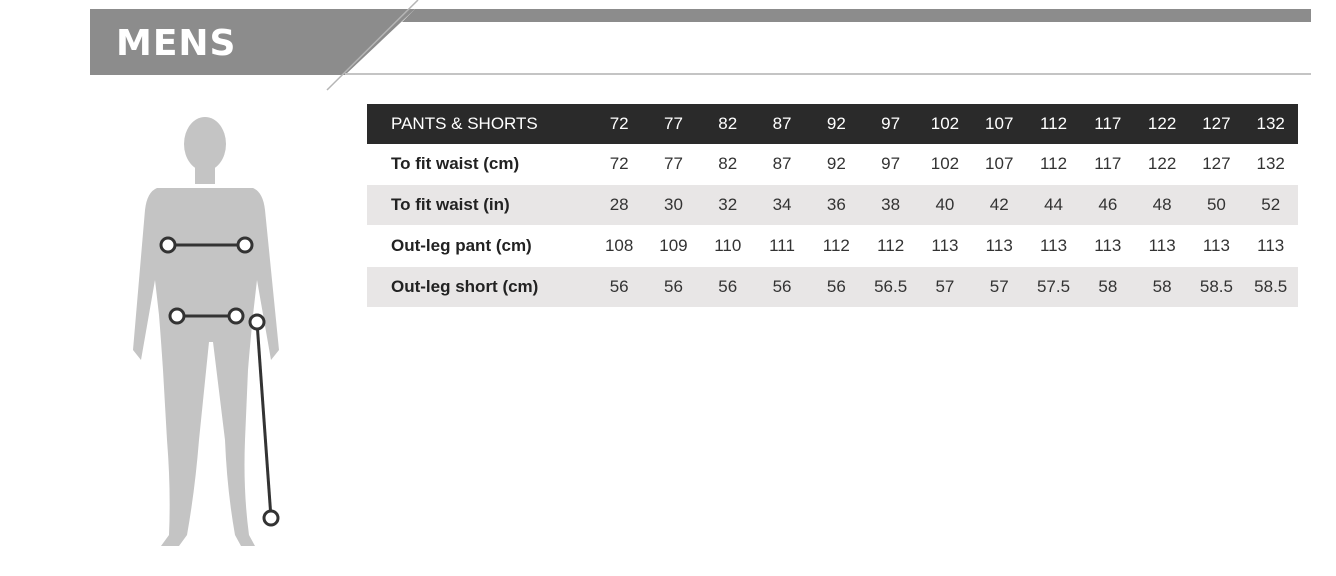 Image resolution: width=1336 pixels, height=576 pixels. What do you see at coordinates (1270, 205) in the screenshot?
I see `table-cell: 52` at bounding box center [1270, 205].